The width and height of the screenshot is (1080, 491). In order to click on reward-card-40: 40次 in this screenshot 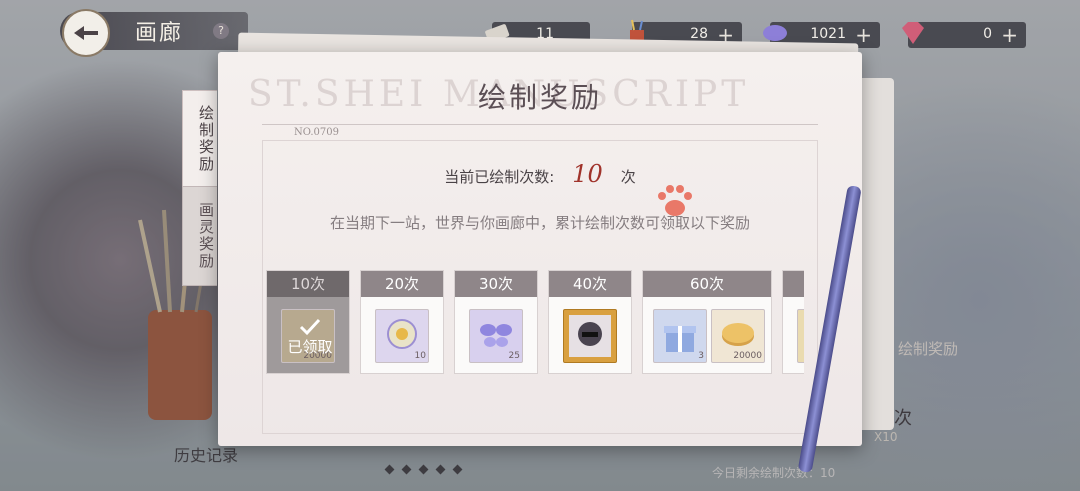, I will do `click(590, 322)`.